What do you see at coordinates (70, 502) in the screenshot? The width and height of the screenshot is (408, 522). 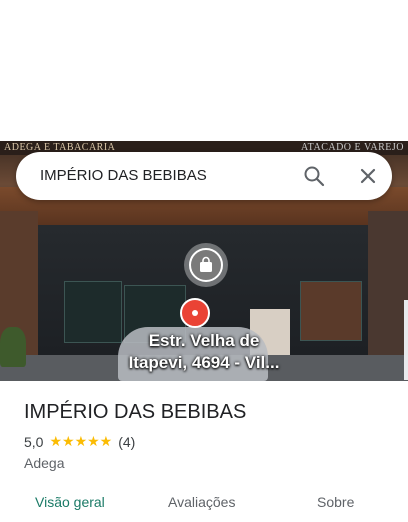 I see `tab-overview: Visão geral` at bounding box center [70, 502].